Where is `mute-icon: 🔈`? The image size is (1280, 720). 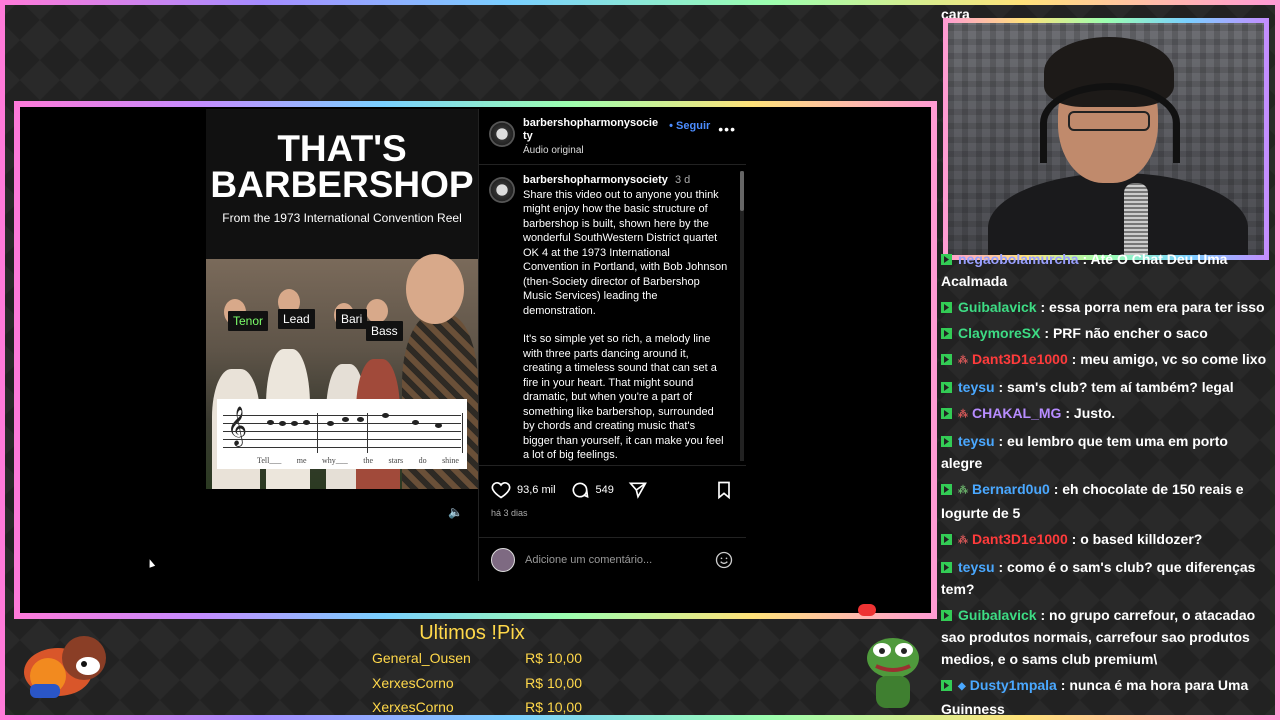 mute-icon: 🔈 is located at coordinates (455, 512).